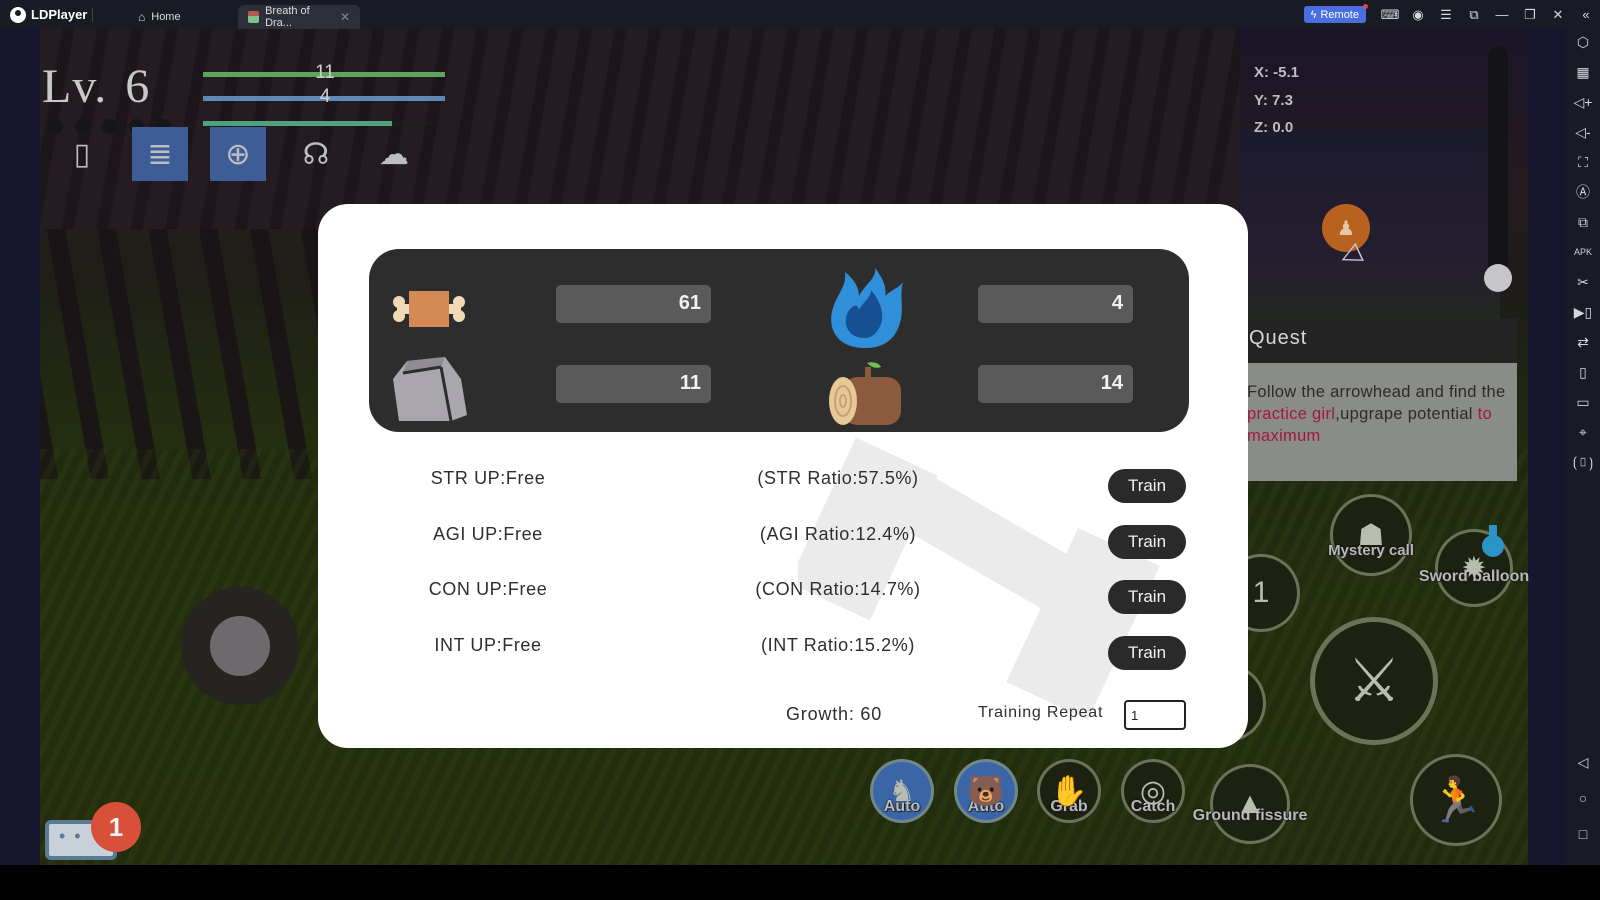 The image size is (1600, 900). Describe the element at coordinates (865, 308) in the screenshot. I see `blue-flame-icon` at that location.